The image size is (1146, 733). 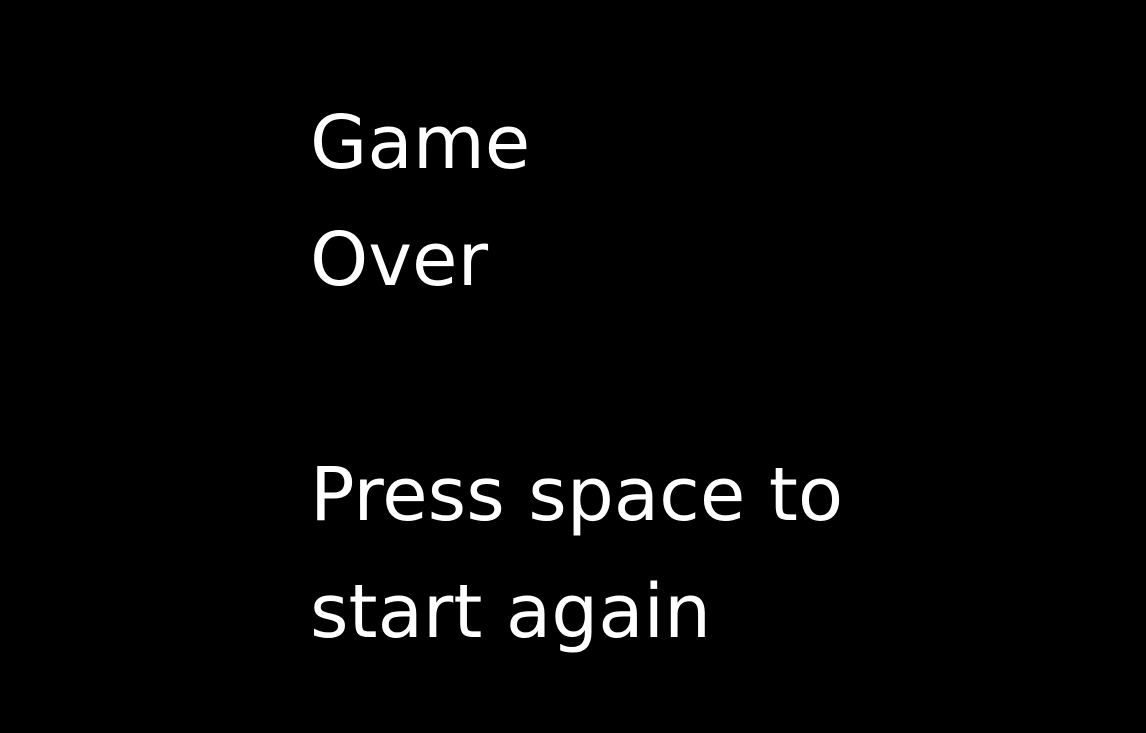 What do you see at coordinates (511, 612) in the screenshot?
I see `restart-prompt-line-2: start again` at bounding box center [511, 612].